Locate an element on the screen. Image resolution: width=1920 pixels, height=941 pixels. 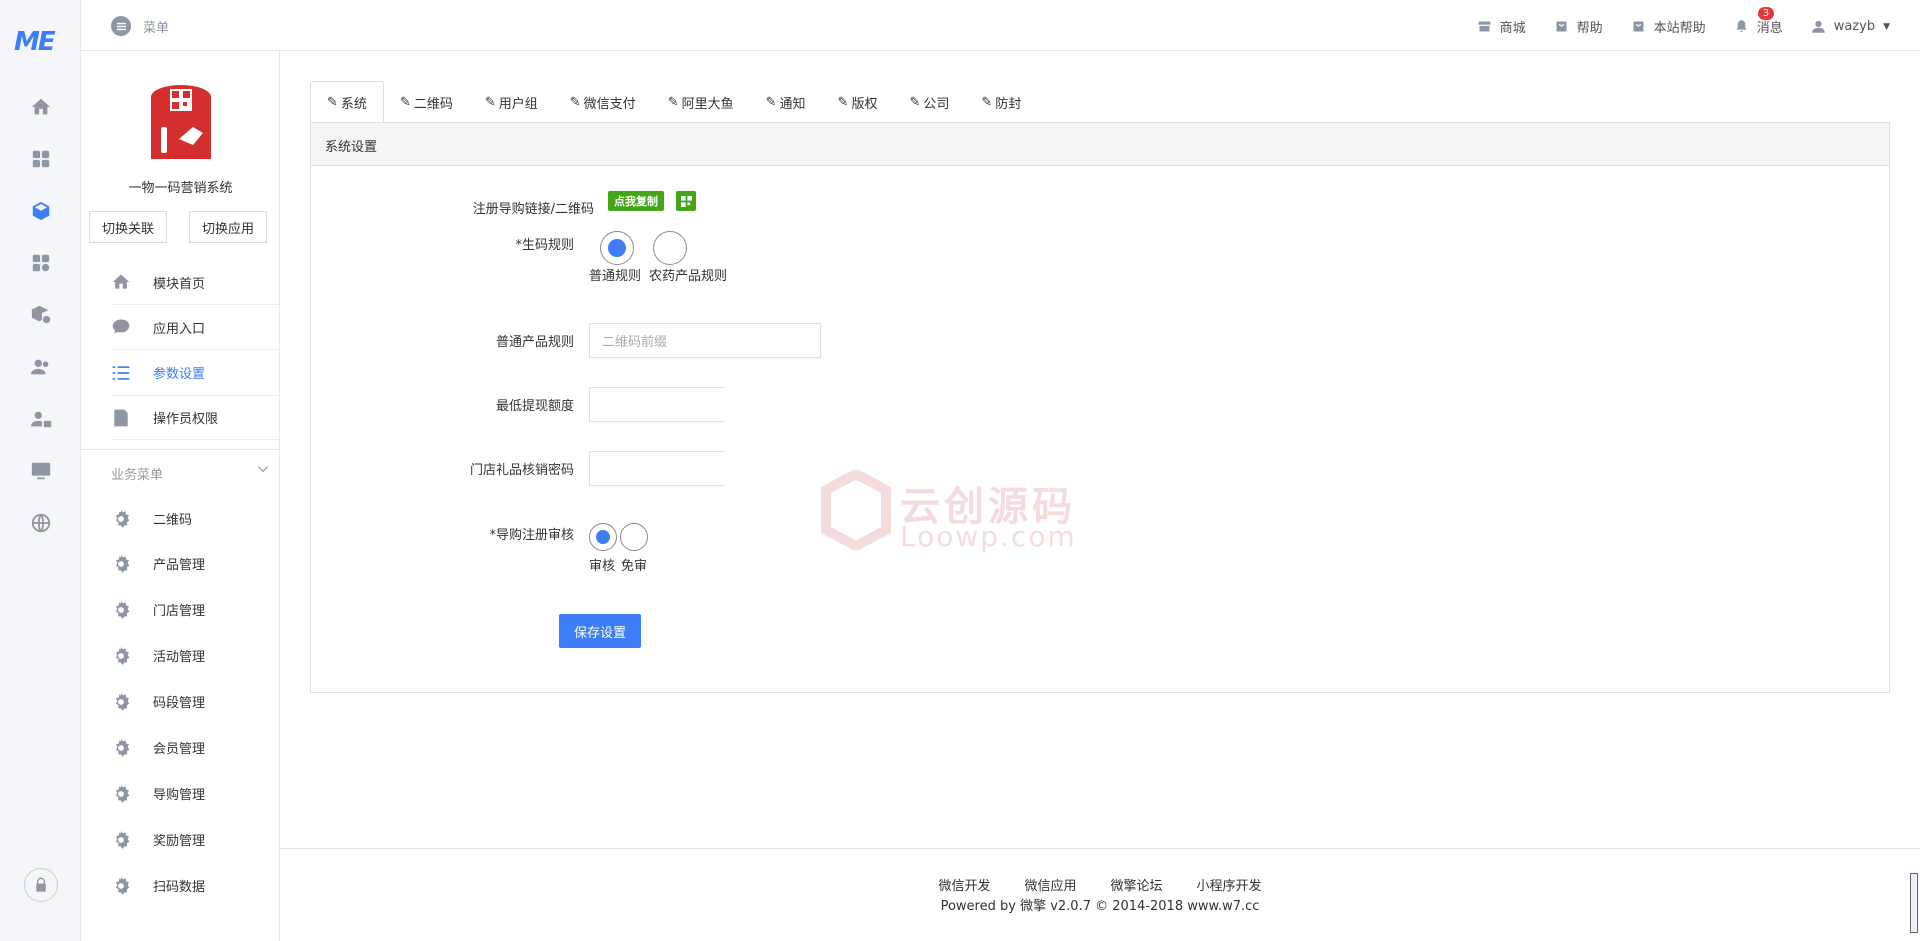
tab-alidayu: ✎ 阿里大鱼 is located at coordinates (701, 102).